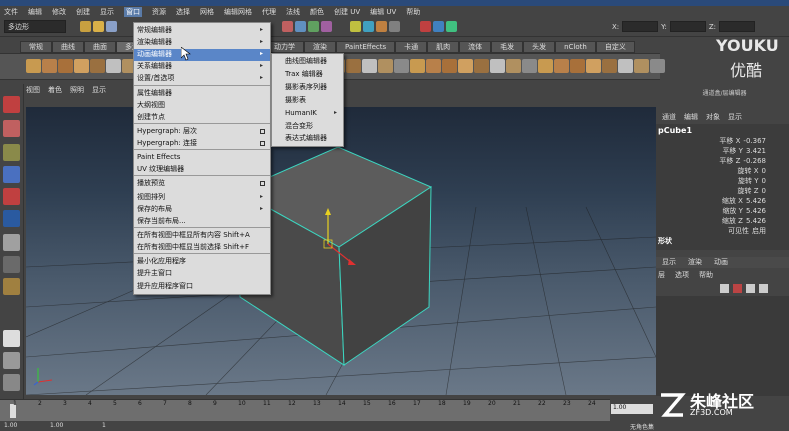  What do you see at coordinates (759, 231) in the screenshot?
I see `attribute-value: 启用` at bounding box center [759, 231].